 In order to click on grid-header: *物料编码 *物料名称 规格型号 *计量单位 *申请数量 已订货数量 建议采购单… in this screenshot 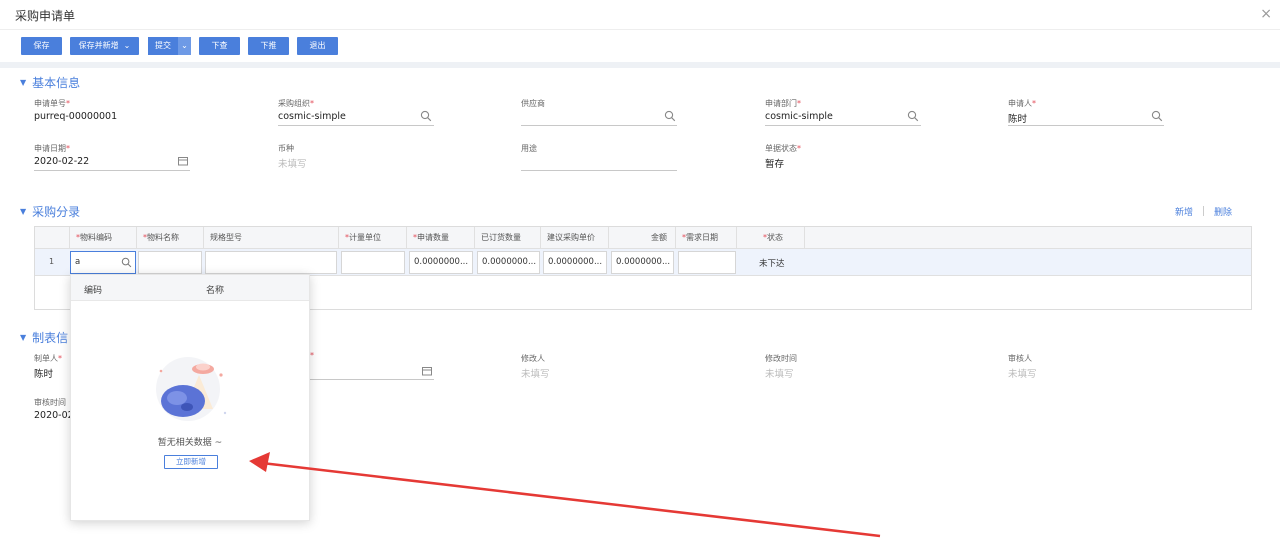, I will do `click(643, 238)`.